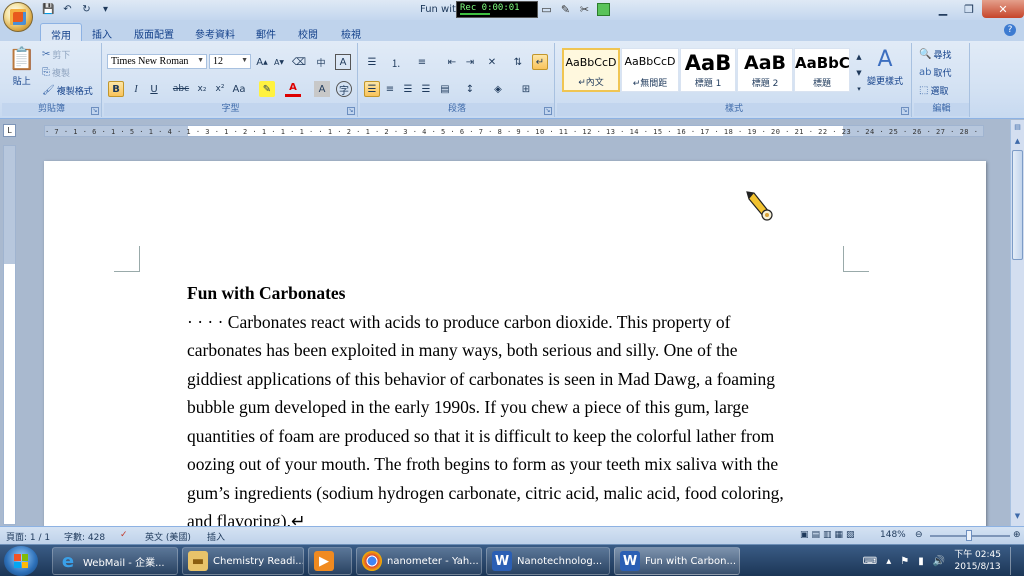  What do you see at coordinates (95, 111) in the screenshot?
I see `clipboard-launcher: ↘` at bounding box center [95, 111].